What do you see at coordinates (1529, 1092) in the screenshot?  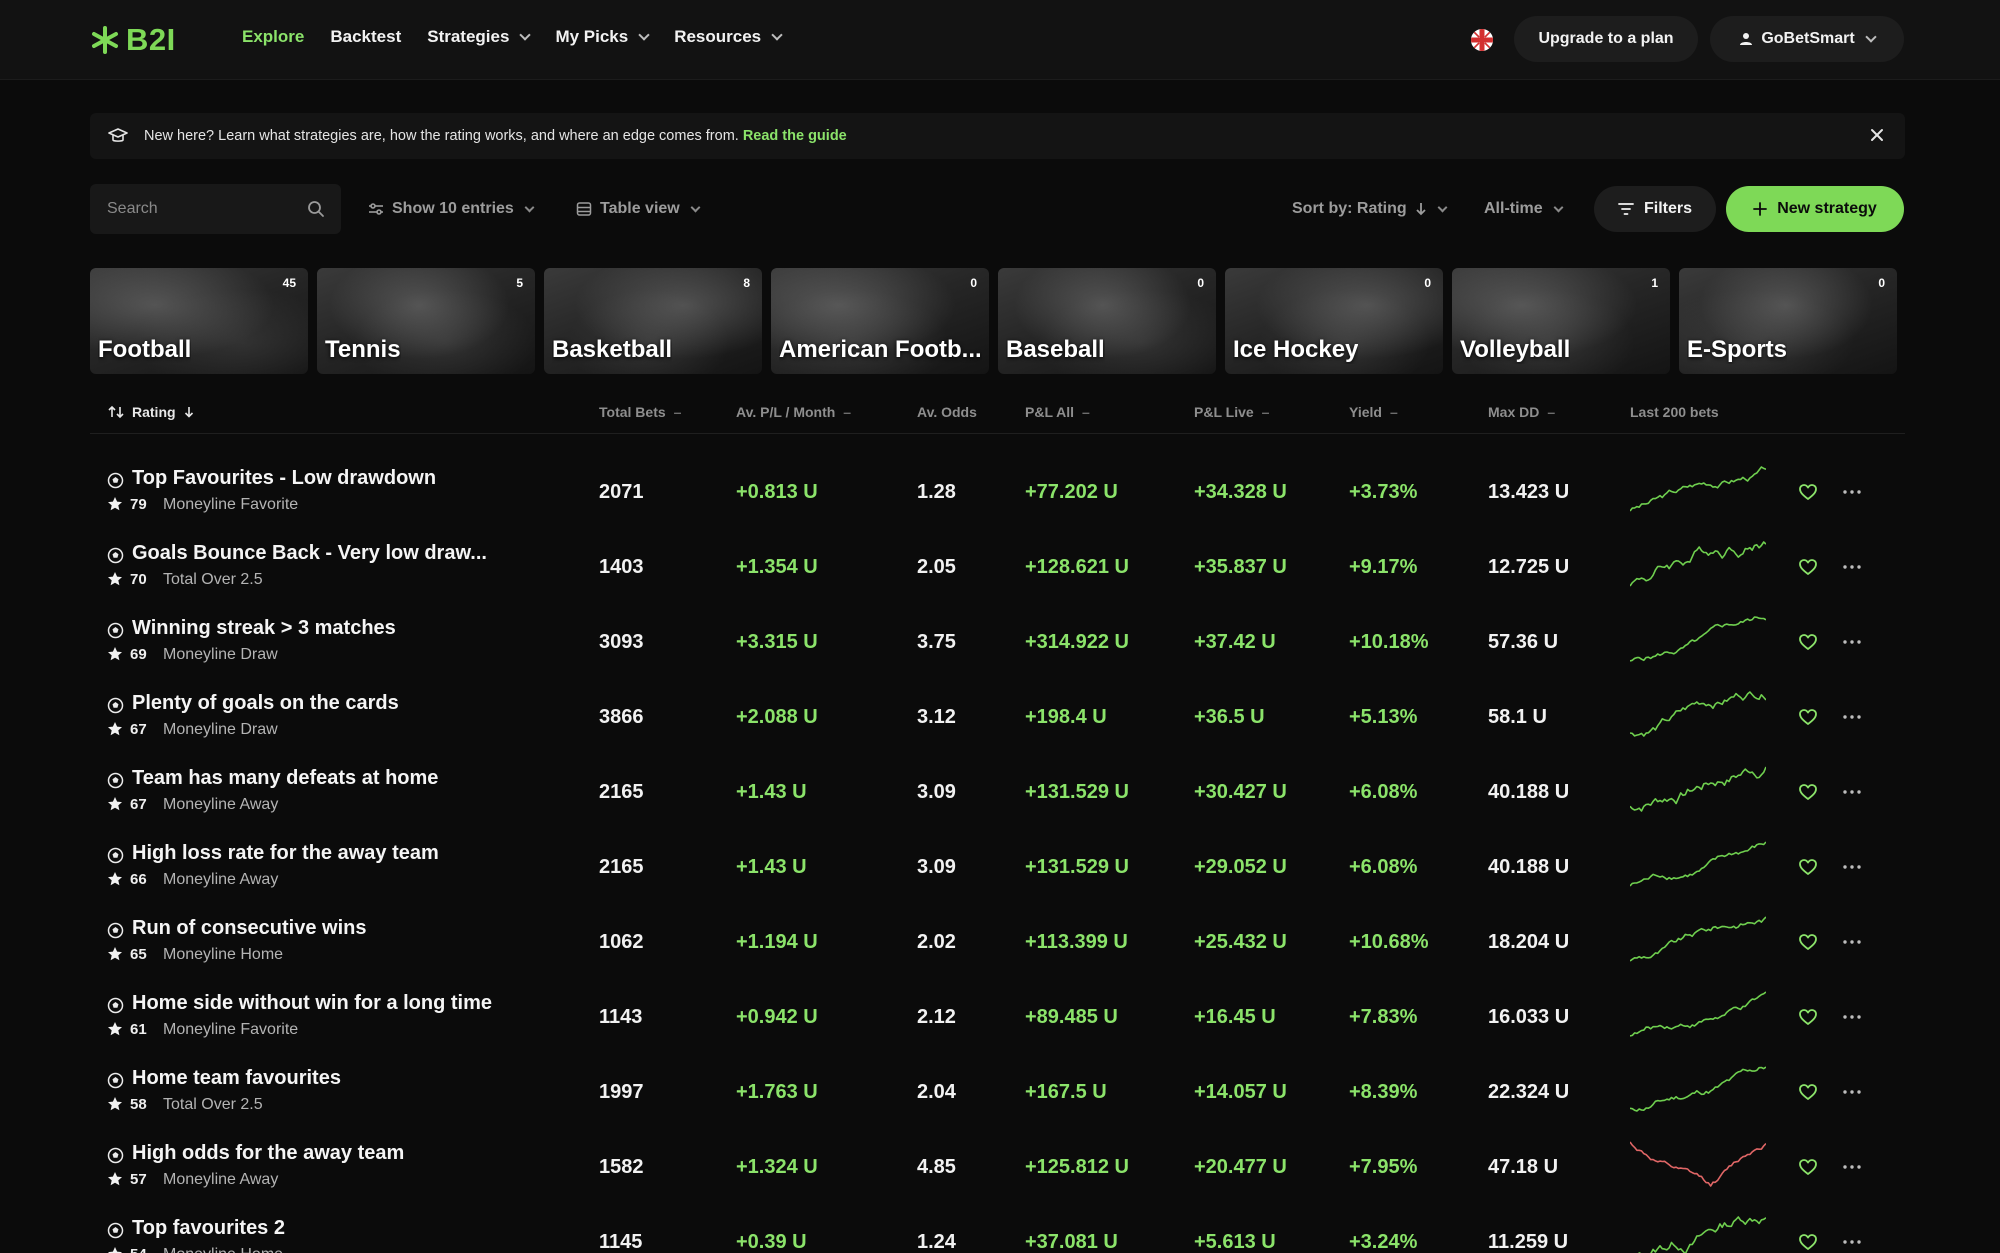 I see `max-dd-cell: 22.324 U` at bounding box center [1529, 1092].